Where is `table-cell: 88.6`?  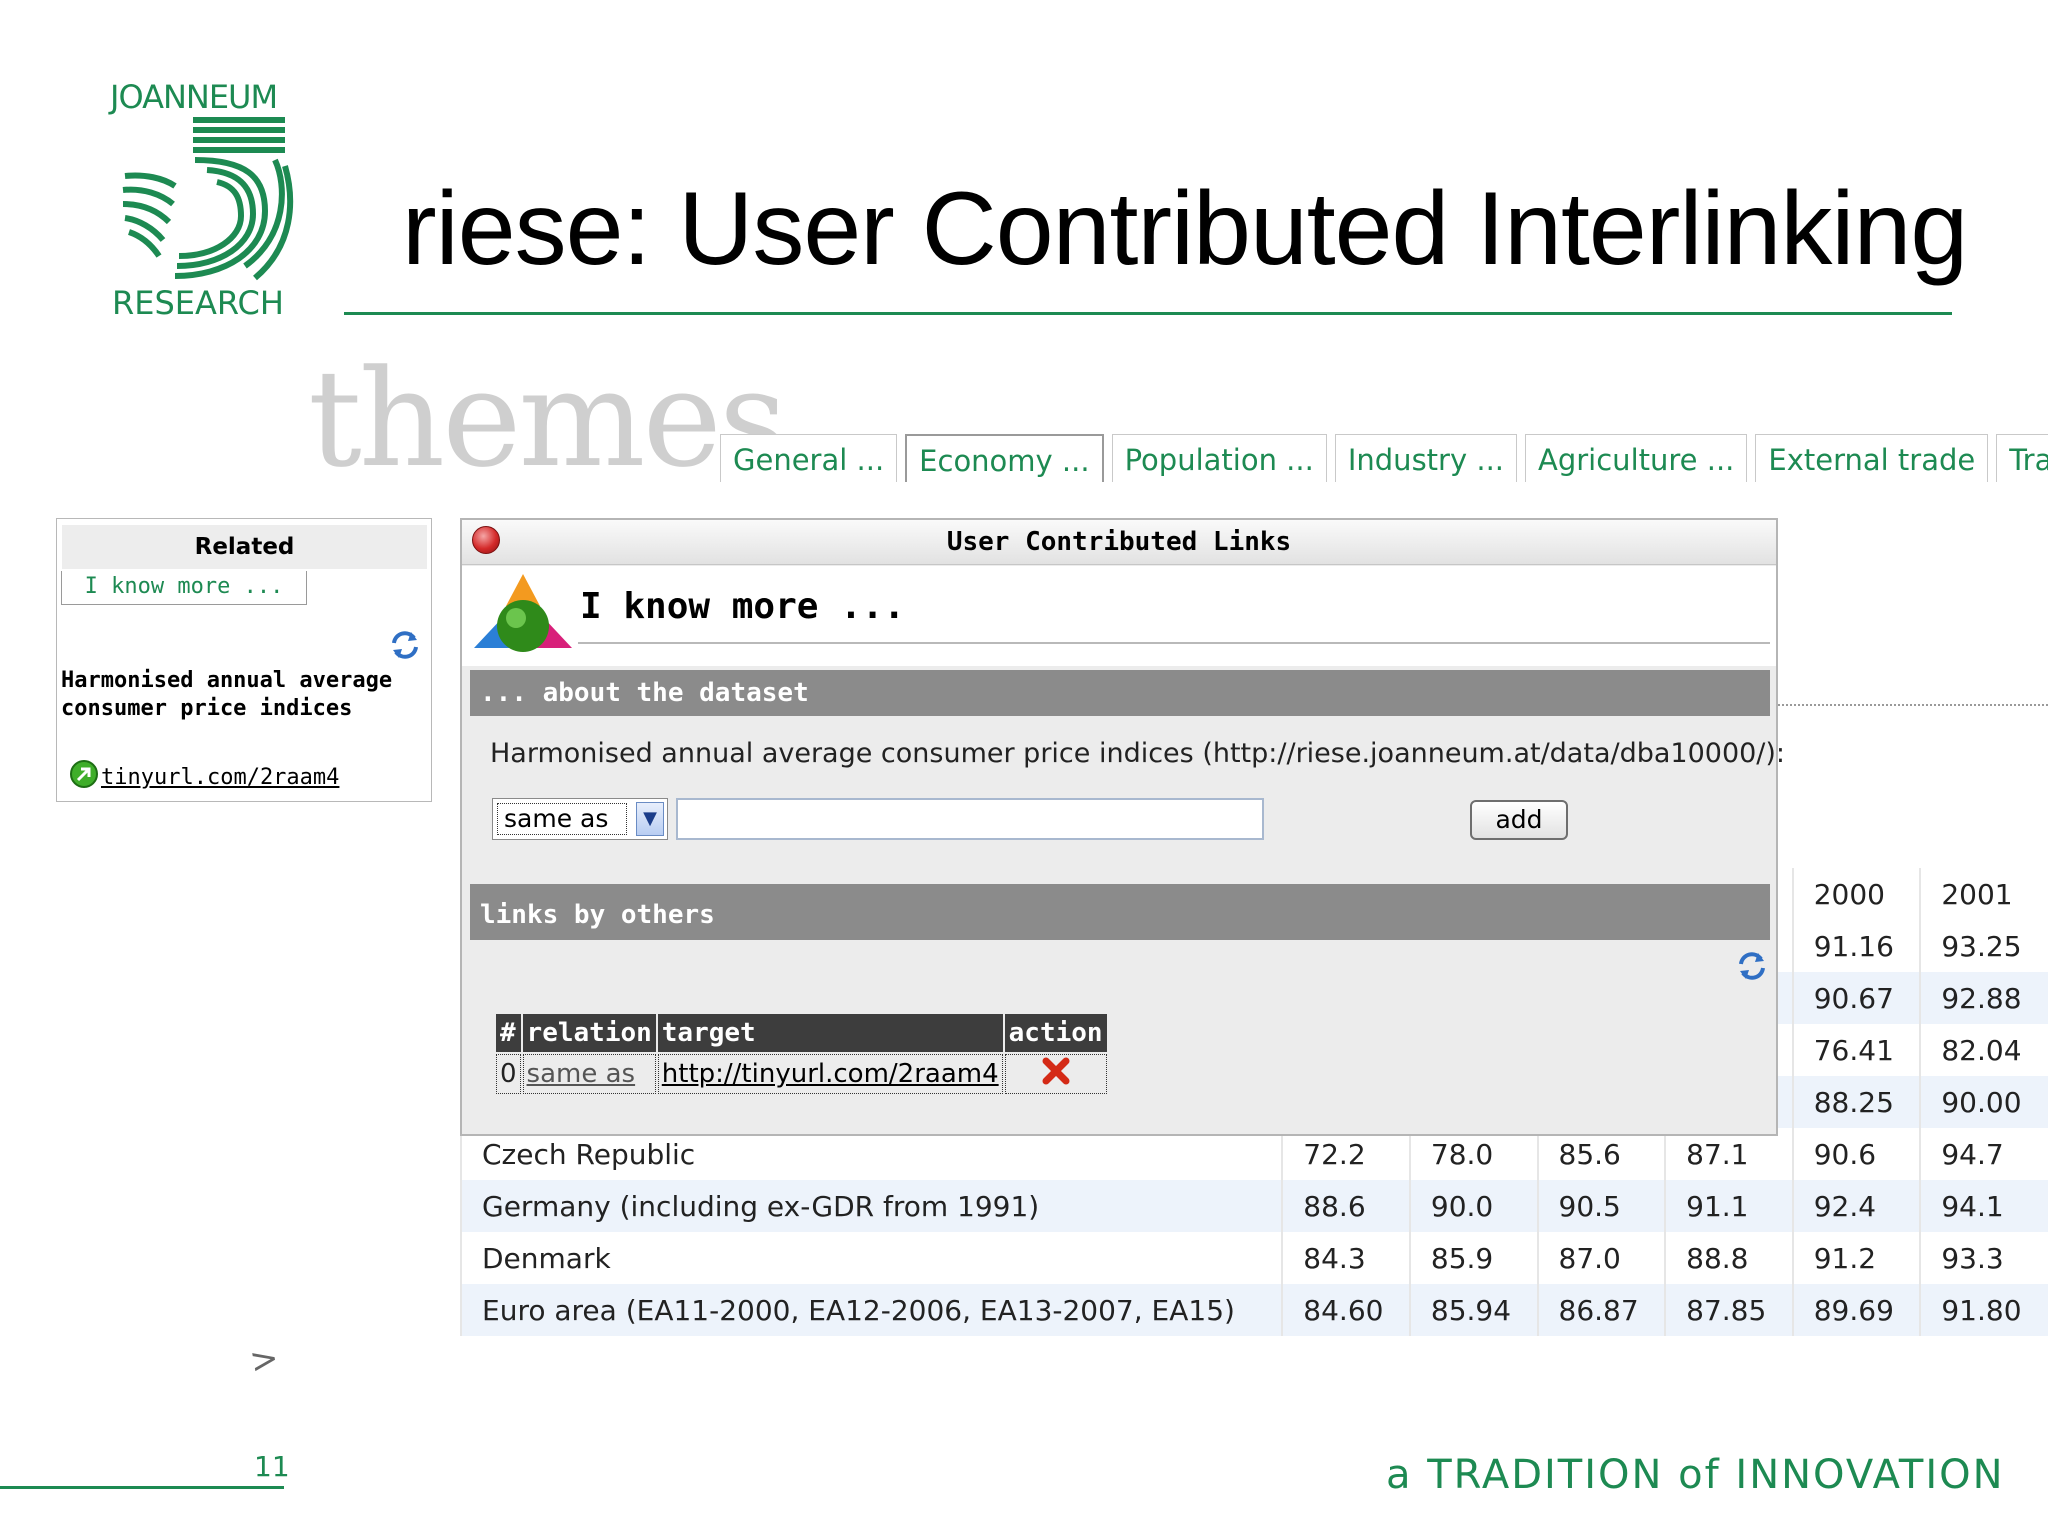
table-cell: 88.6 is located at coordinates (1345, 1206).